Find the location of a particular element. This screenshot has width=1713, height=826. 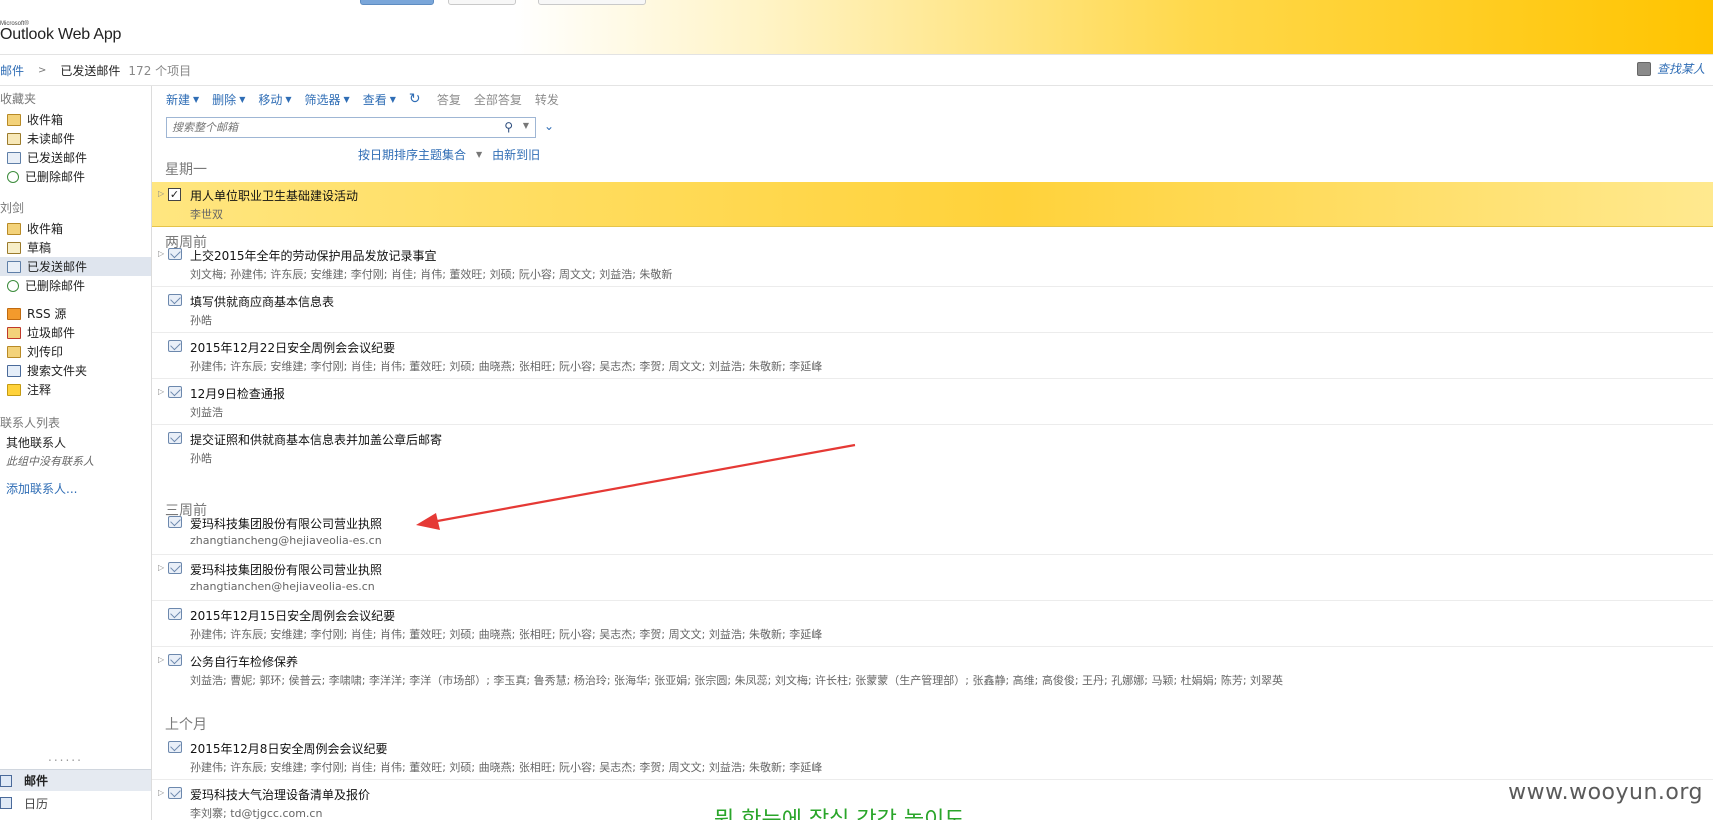

new-button: 新建 ▼ is located at coordinates (182, 99).